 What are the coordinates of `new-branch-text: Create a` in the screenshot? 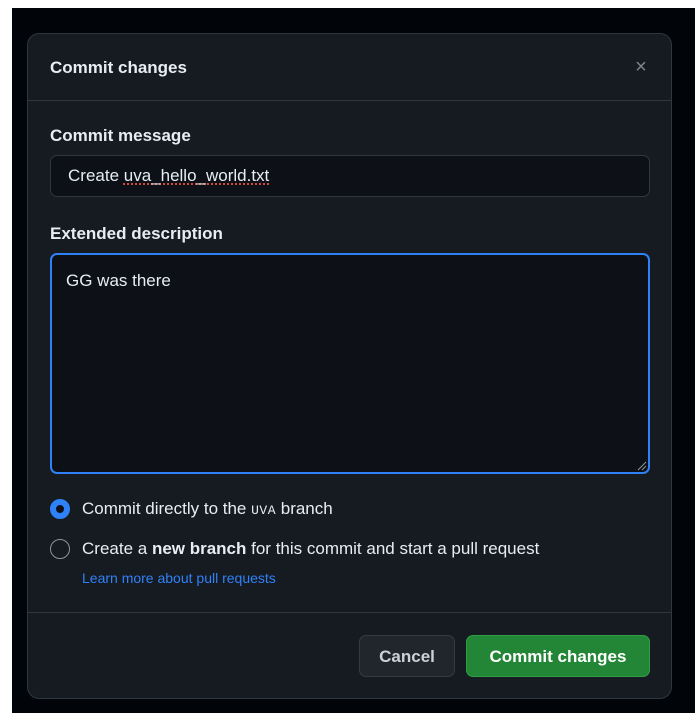 It's located at (117, 548).